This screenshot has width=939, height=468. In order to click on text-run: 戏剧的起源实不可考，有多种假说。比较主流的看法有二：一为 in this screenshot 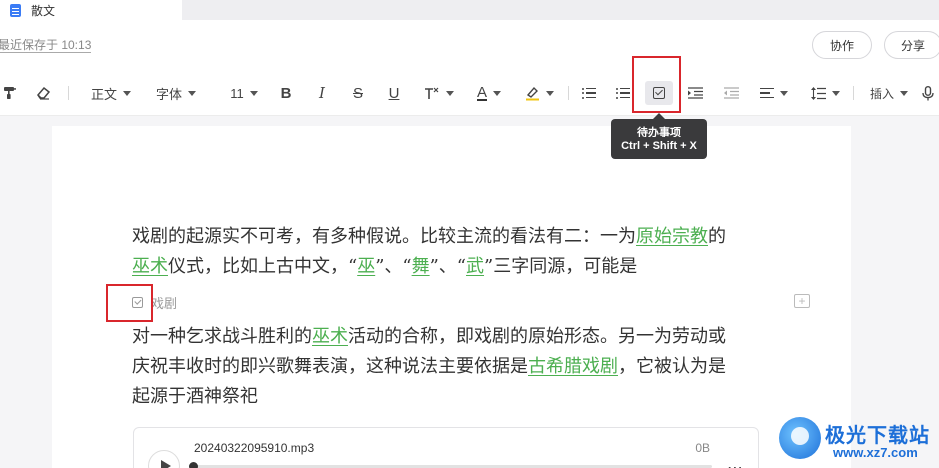, I will do `click(384, 236)`.